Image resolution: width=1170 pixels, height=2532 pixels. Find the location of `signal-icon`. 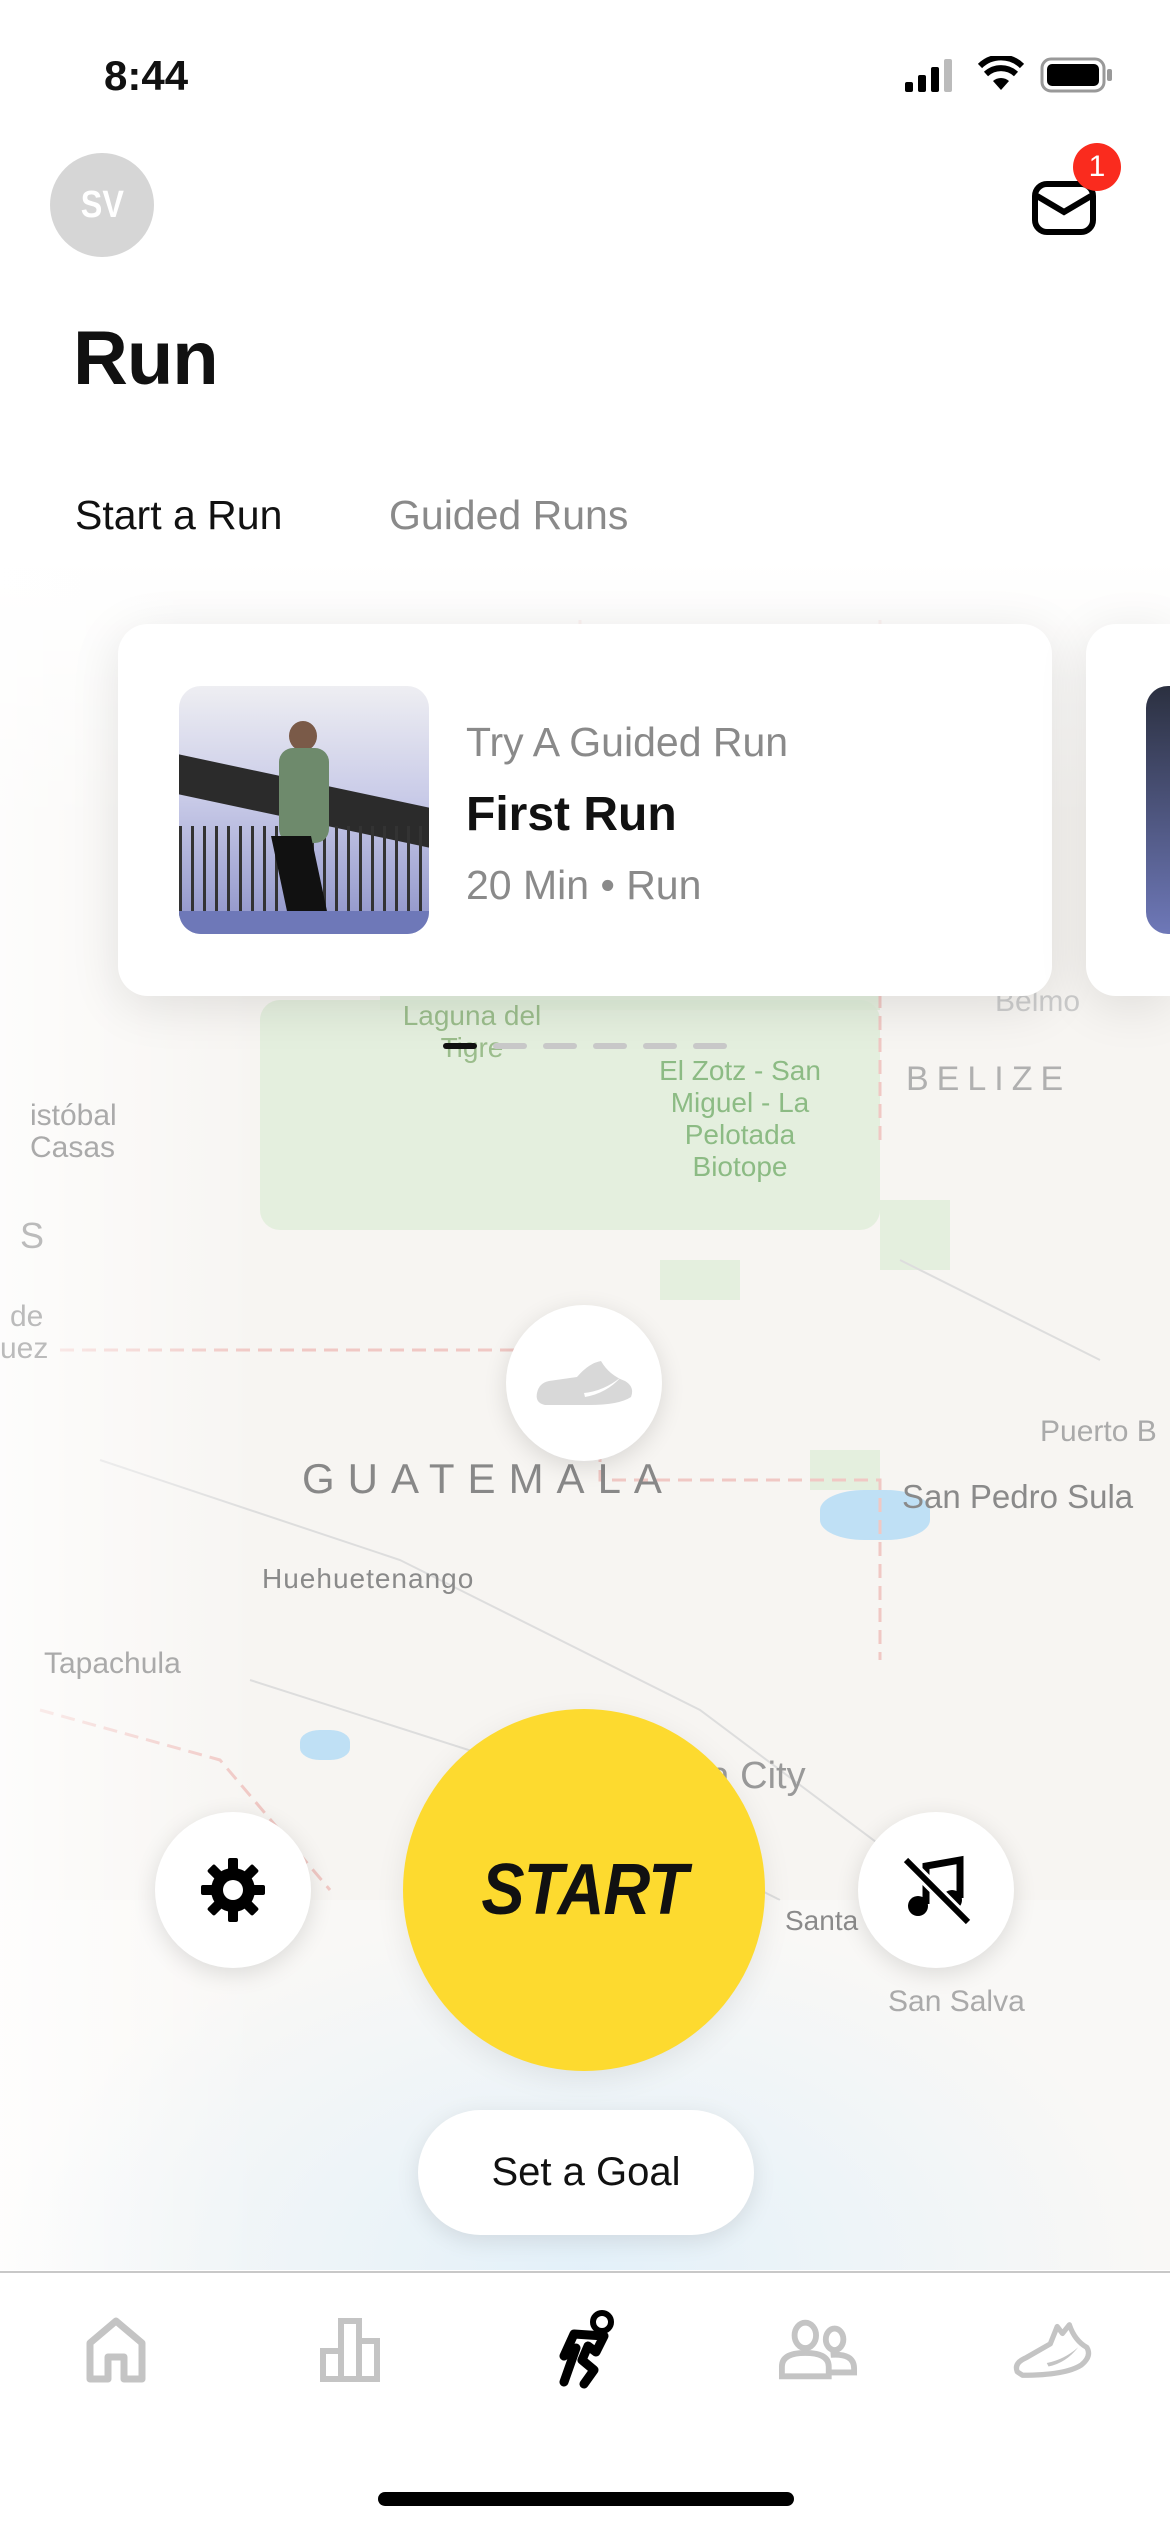

signal-icon is located at coordinates (929, 75).